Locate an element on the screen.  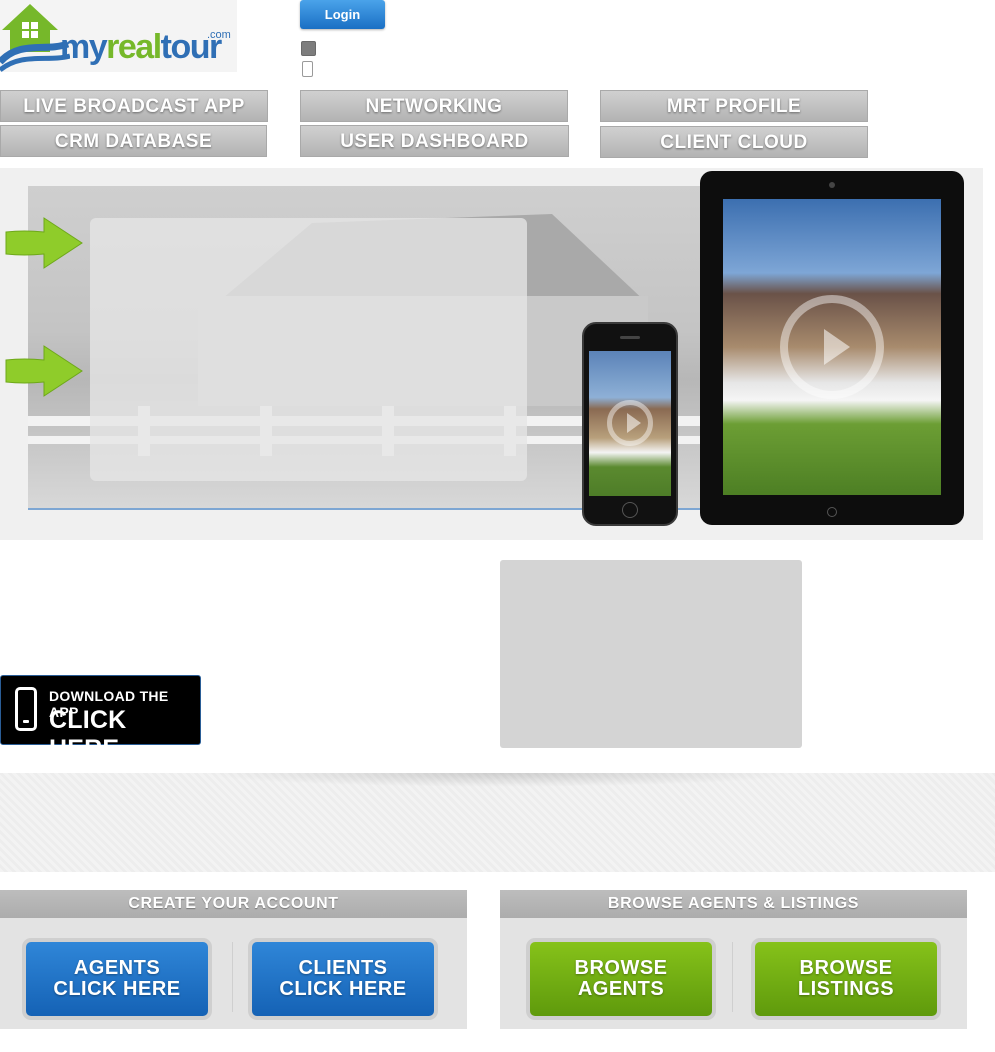
nav-live-broadcast-app: LIVE BROADCAST APP is located at coordinates (134, 106).